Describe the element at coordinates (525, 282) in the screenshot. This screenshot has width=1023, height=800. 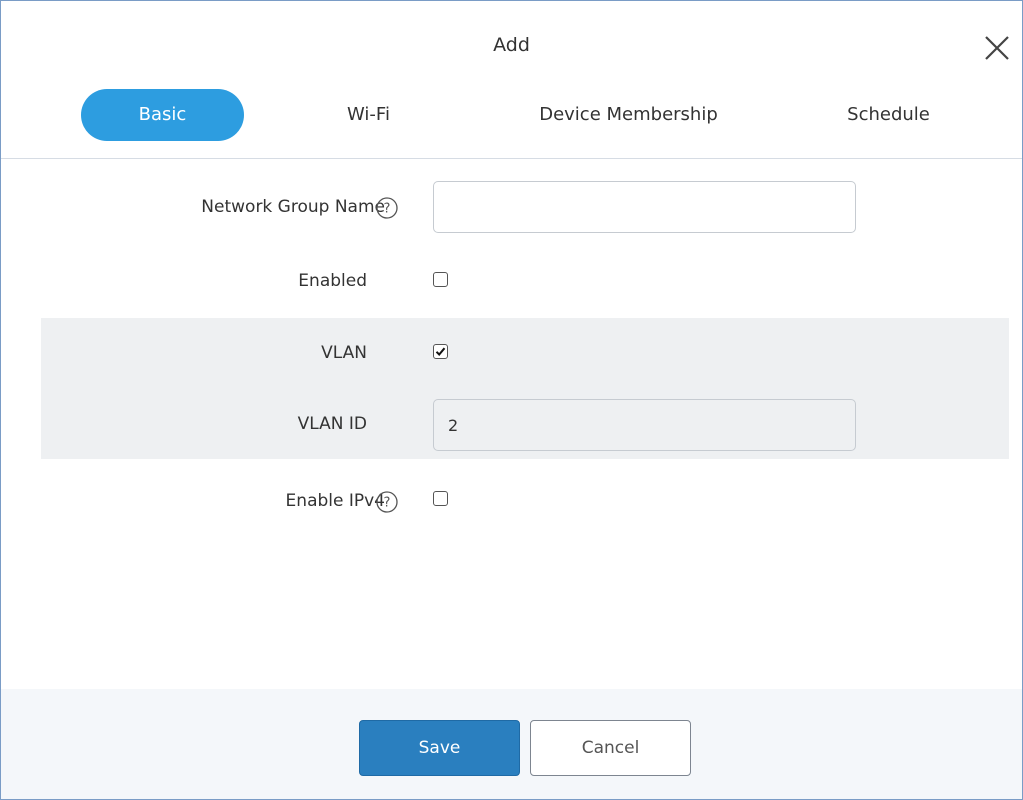
I see `row-enabled: Enabled` at that location.